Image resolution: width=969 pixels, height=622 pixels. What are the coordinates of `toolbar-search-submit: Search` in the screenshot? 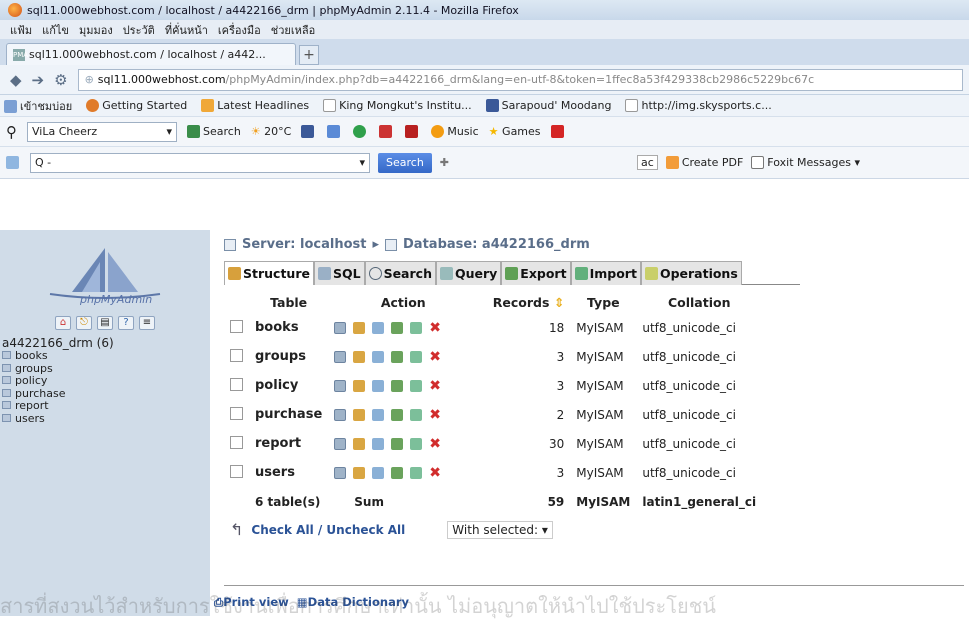 It's located at (405, 162).